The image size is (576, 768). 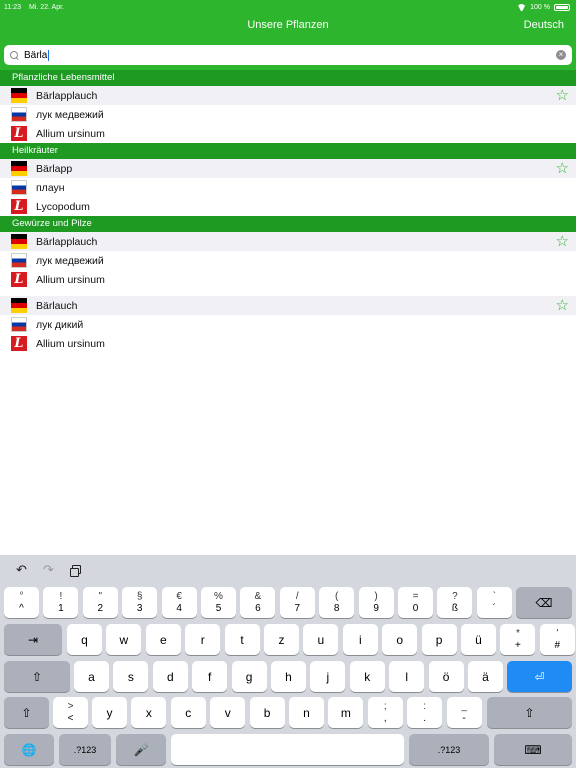 I want to click on key-symbol: :., so click(x=425, y=712).